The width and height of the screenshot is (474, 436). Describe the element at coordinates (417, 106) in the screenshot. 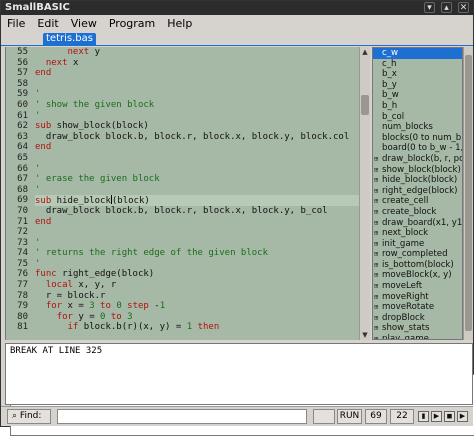

I see `symbol-item: b_h` at that location.